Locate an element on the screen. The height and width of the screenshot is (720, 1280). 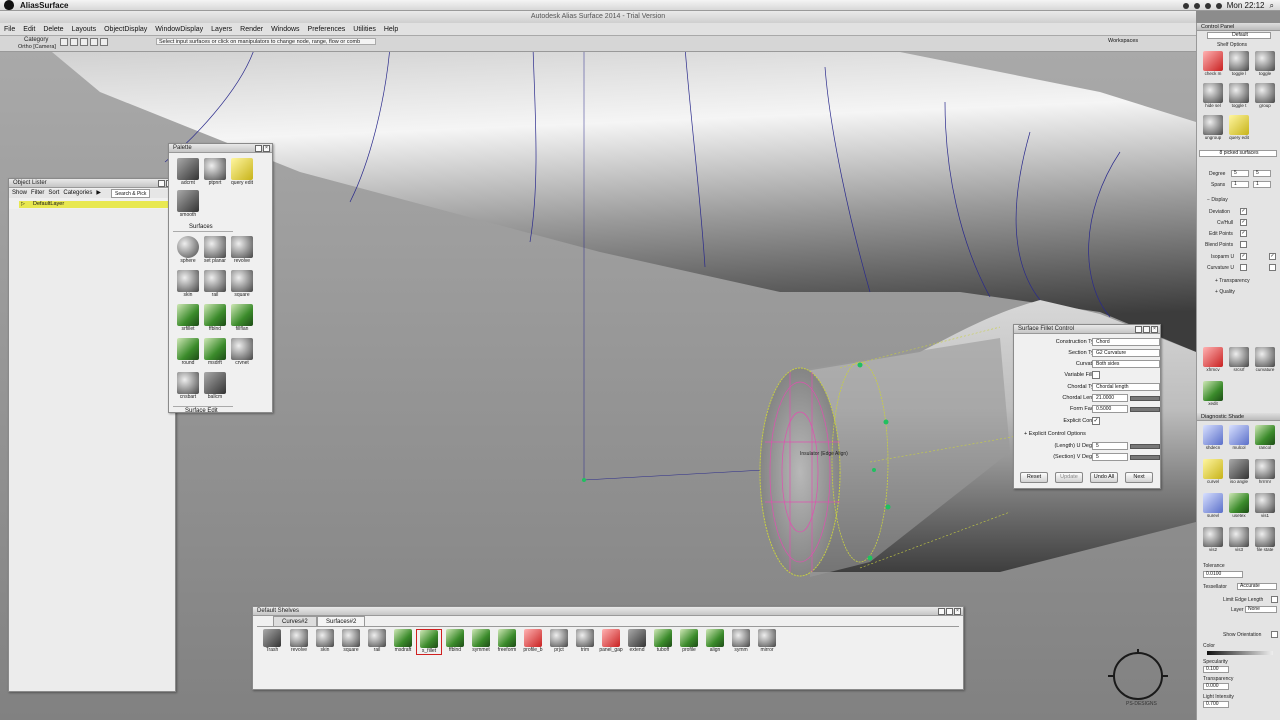
u-degree-input: 5 is located at coordinates (1110, 446).